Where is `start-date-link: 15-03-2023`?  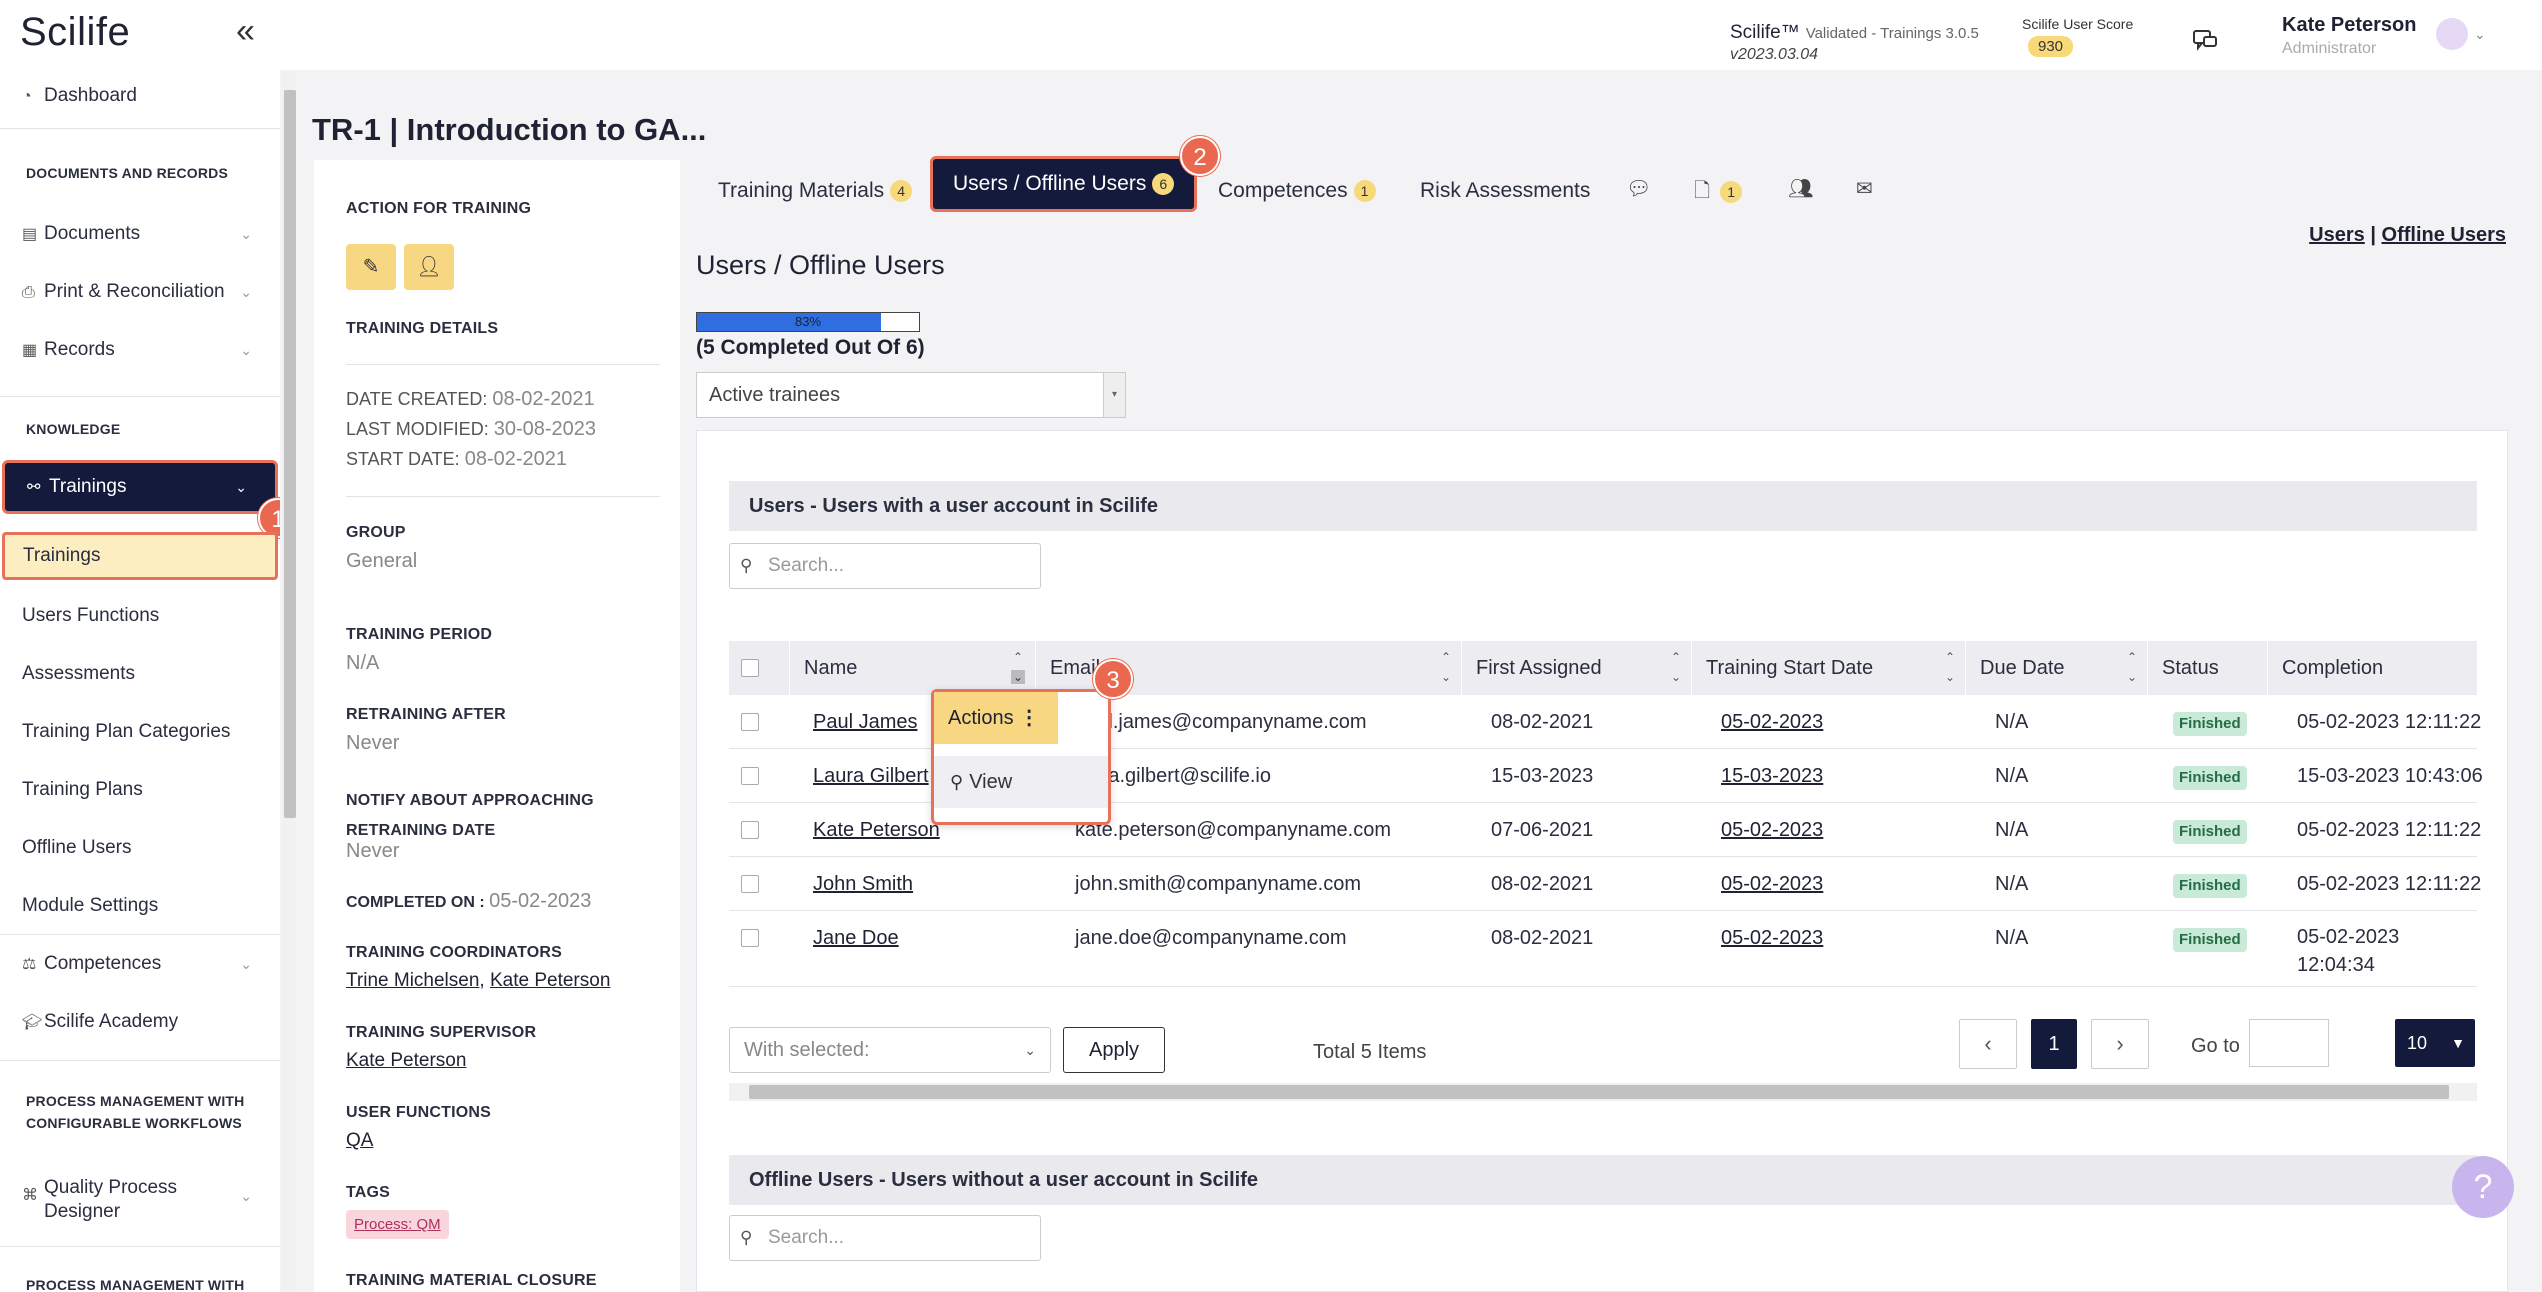
start-date-link: 15-03-2023 is located at coordinates (1772, 776).